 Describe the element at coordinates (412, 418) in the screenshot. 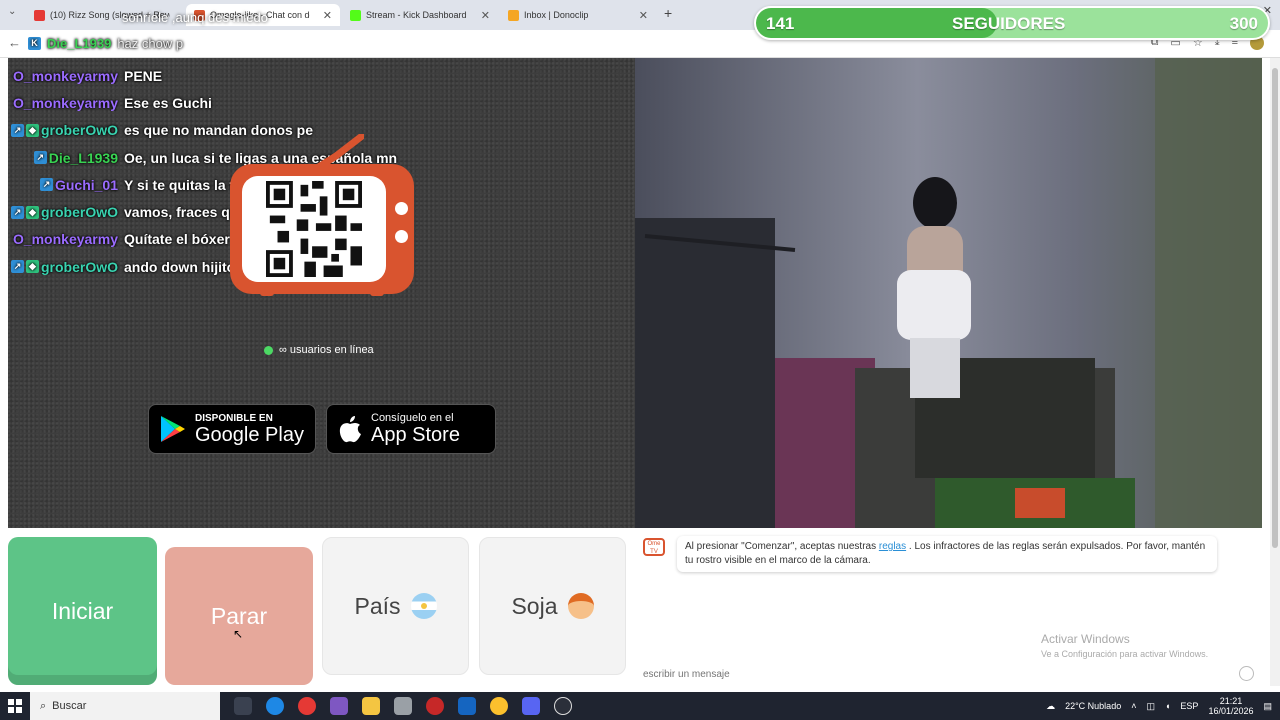

I see `app-store-small-text: Consíguelo en el` at that location.